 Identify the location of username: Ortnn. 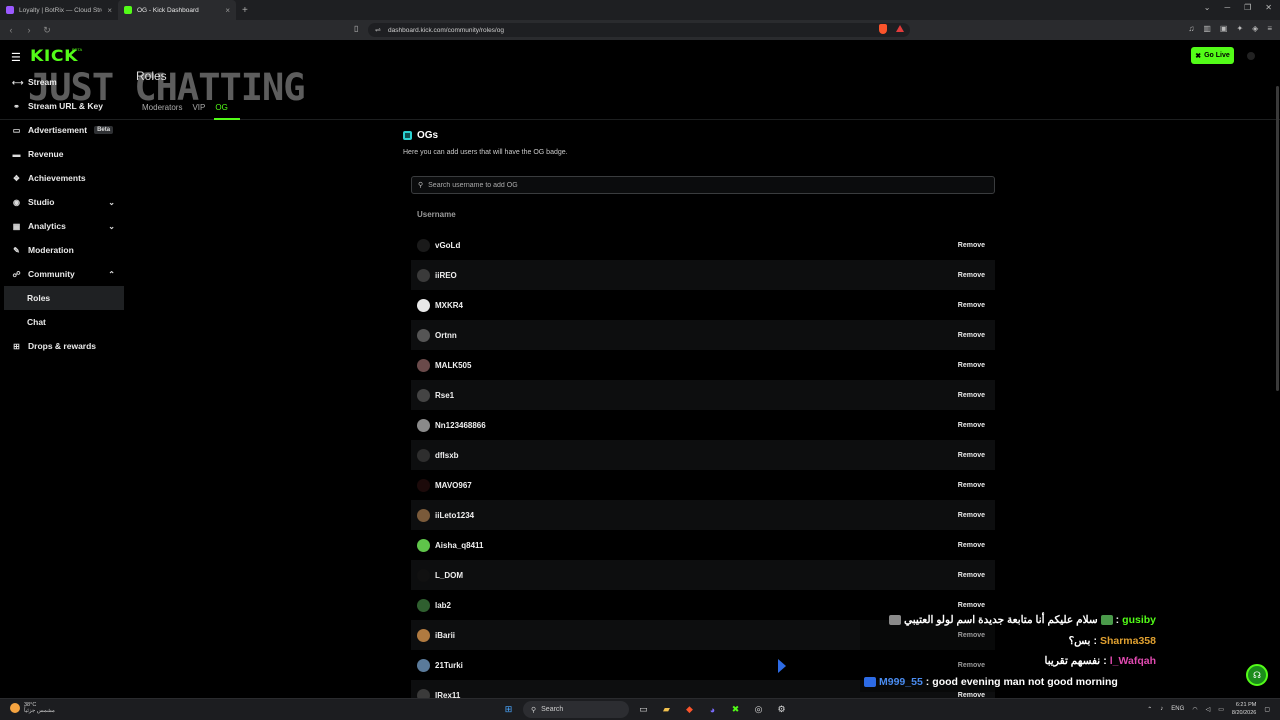
(446, 335).